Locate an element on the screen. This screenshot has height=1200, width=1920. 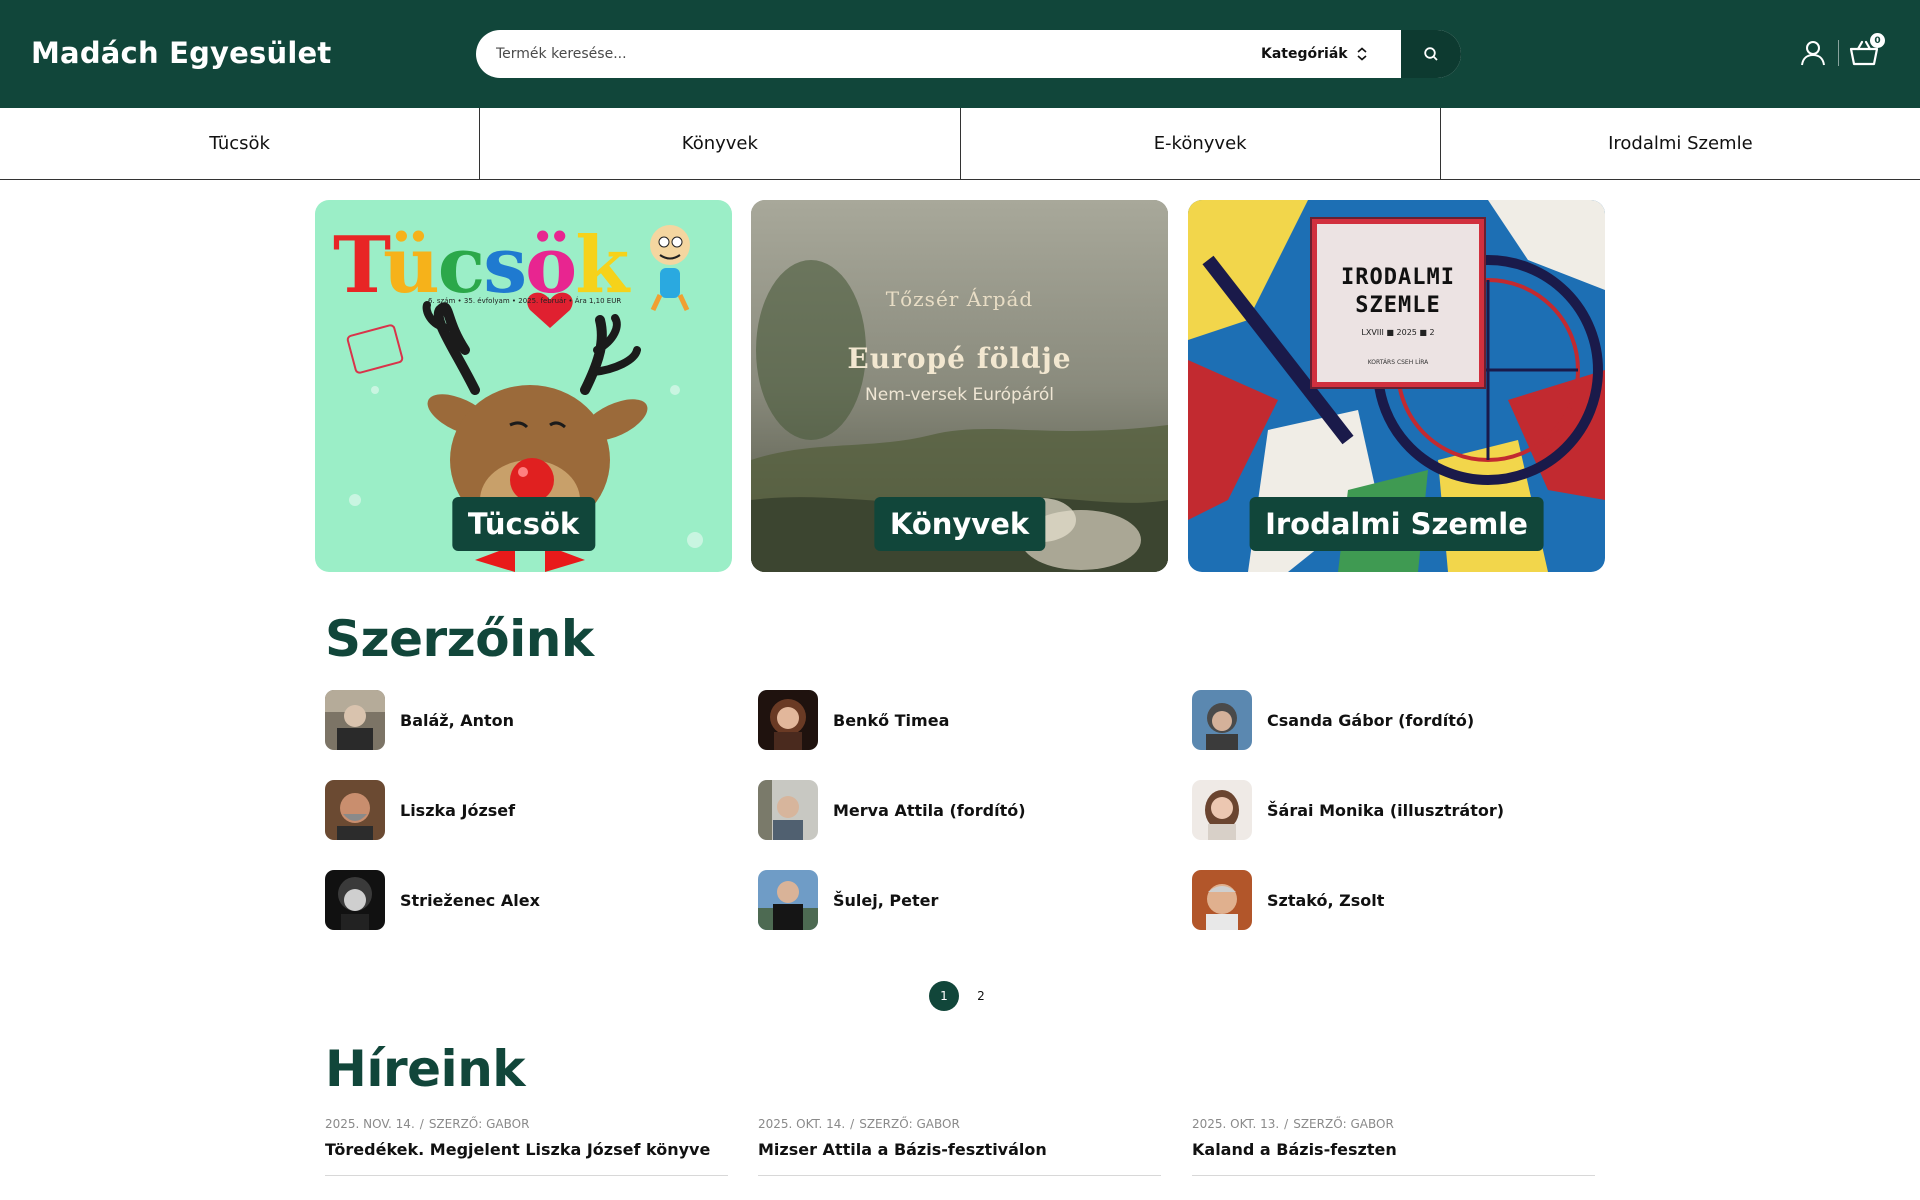
author-item: Strieženec Alex is located at coordinates (432, 900).